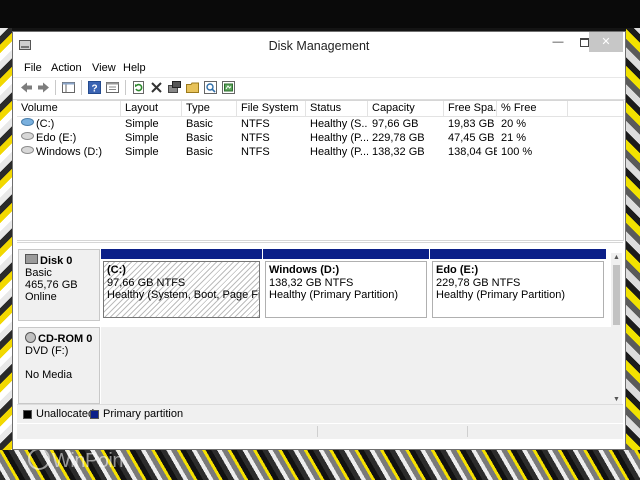 Image resolution: width=640 pixels, height=480 pixels. Describe the element at coordinates (49, 375) in the screenshot. I see `cdrom-state: No Media` at that location.